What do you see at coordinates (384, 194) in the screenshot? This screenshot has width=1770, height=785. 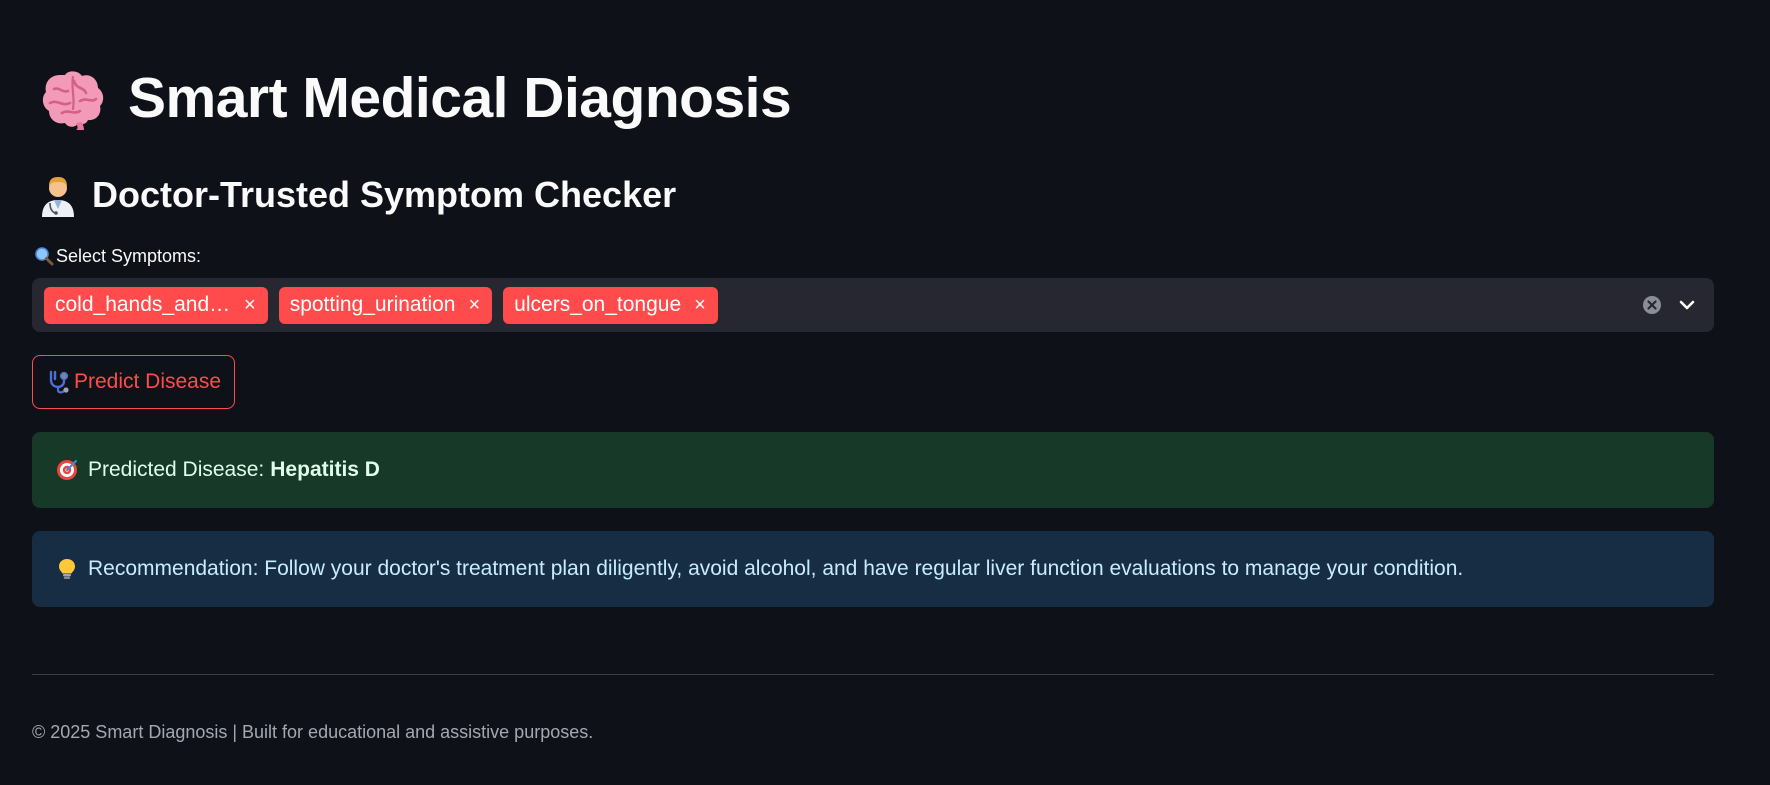 I see `page-subtitle: Doctor-Trusted Symptom Checker` at bounding box center [384, 194].